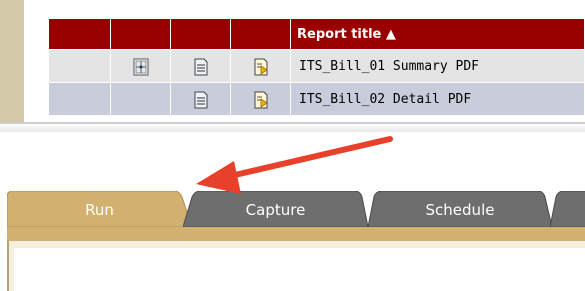 This screenshot has width=585, height=291. I want to click on arrow-shaft, so click(306, 158).